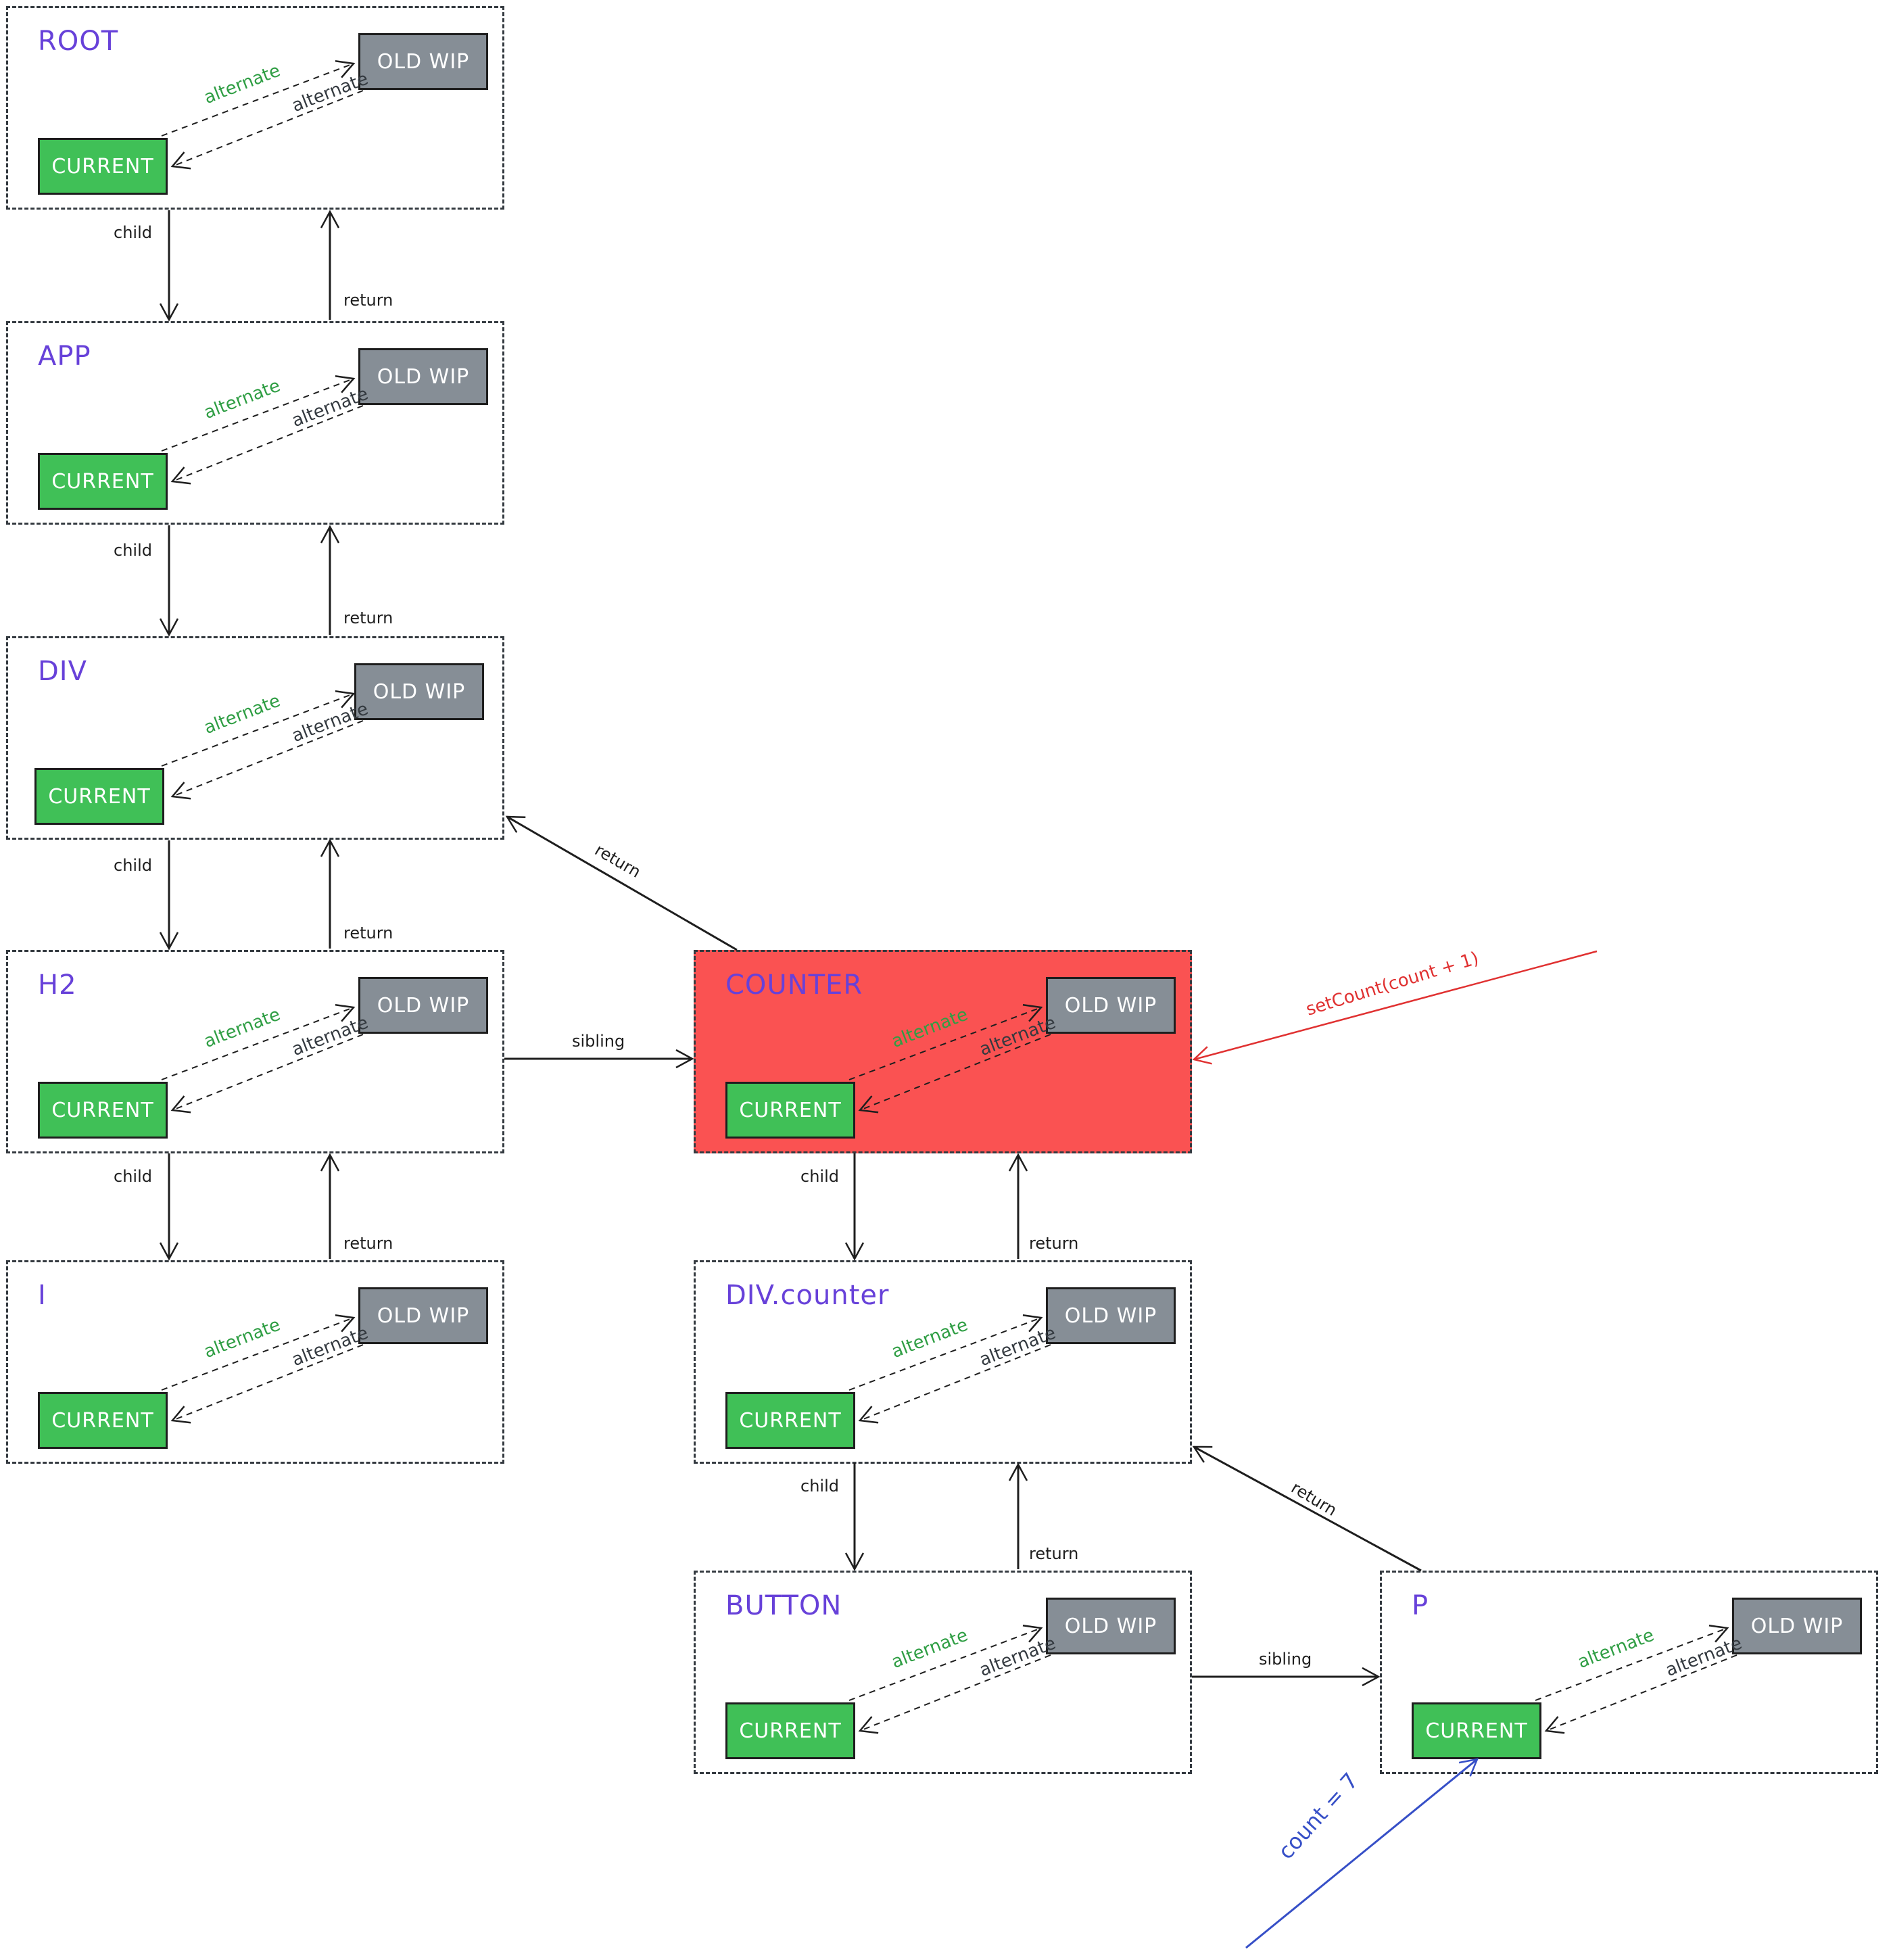  I want to click on node-label: DIV, so click(62, 671).